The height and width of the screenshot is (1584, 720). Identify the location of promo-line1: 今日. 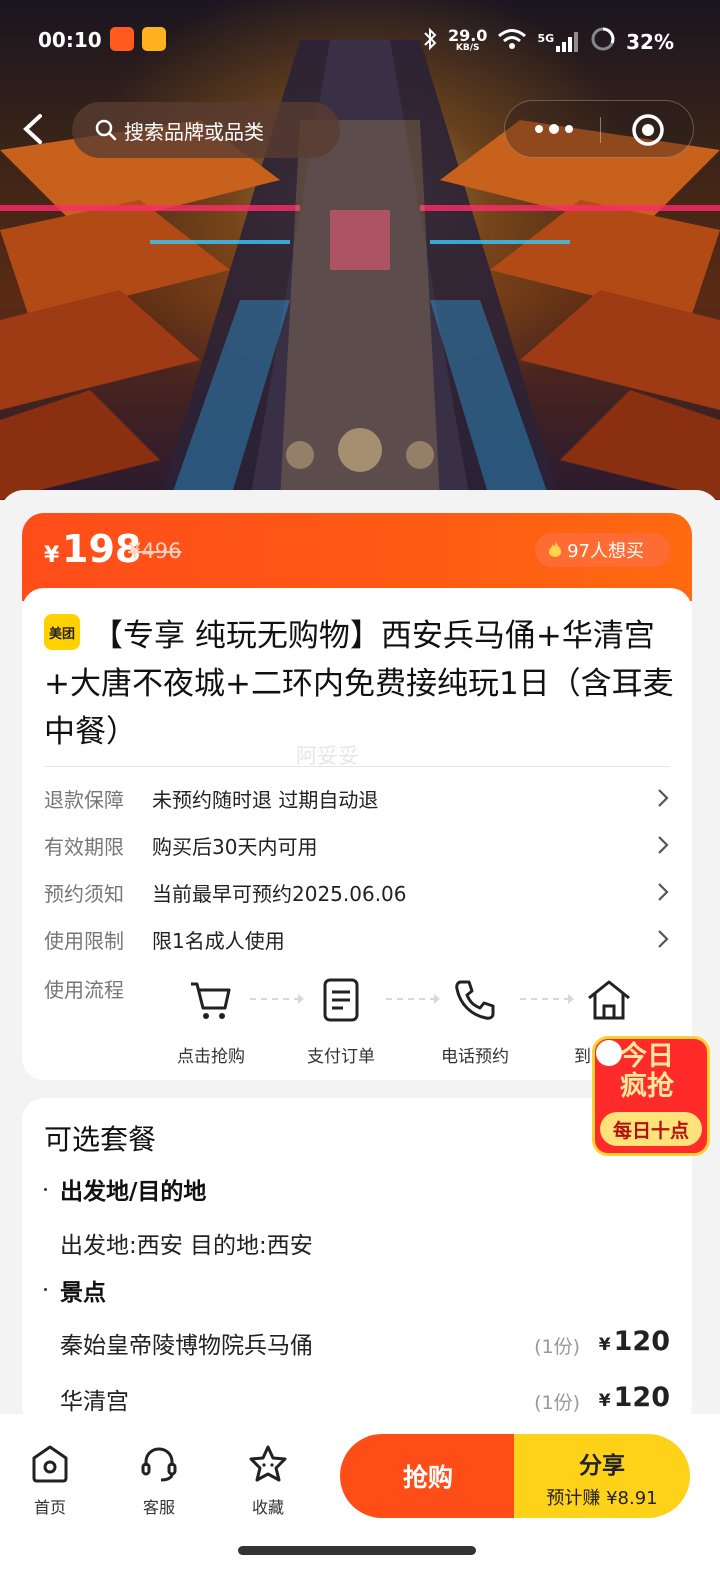
(647, 1056).